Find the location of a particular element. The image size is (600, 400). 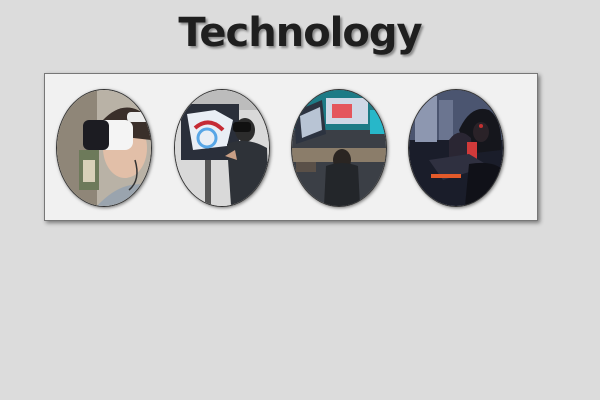

vr-cockpit-photo-icon is located at coordinates (222, 148).